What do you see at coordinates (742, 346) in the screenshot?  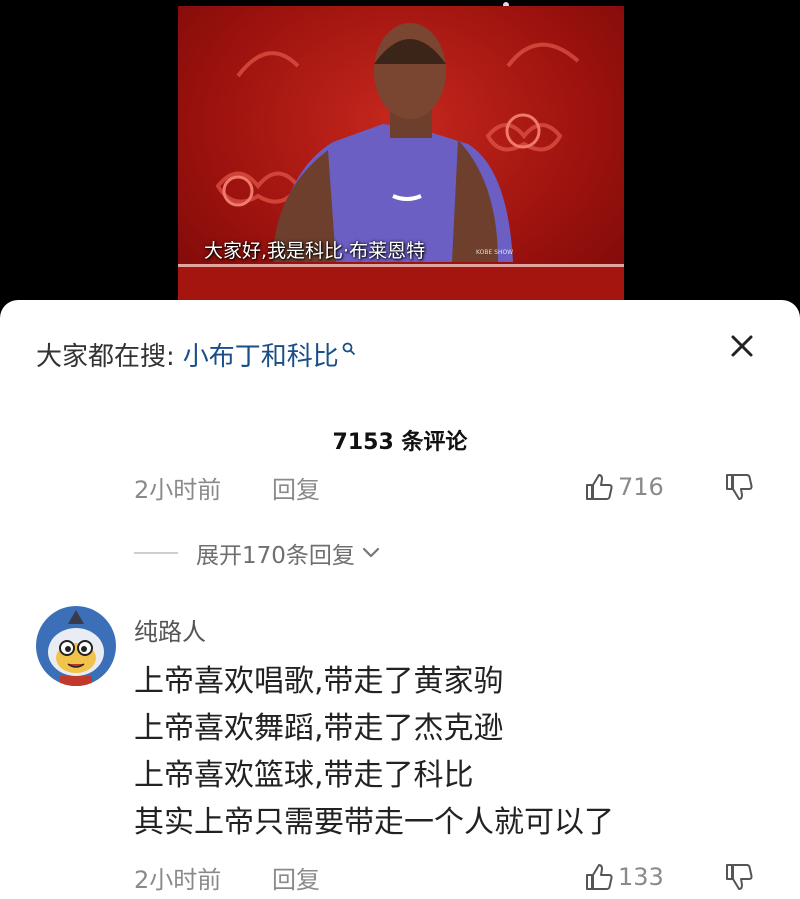 I see `close-icon` at bounding box center [742, 346].